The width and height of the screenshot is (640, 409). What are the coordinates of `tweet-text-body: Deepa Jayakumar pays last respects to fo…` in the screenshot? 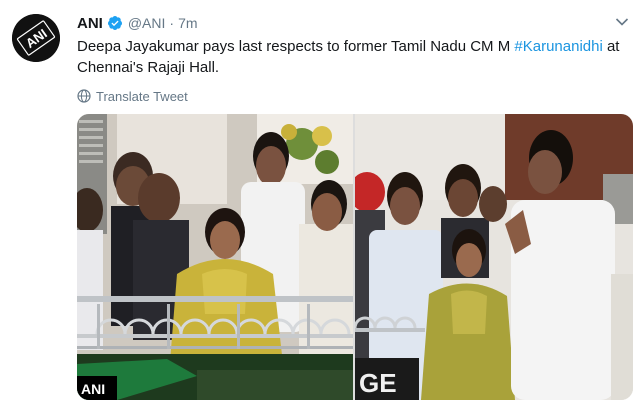 It's located at (296, 46).